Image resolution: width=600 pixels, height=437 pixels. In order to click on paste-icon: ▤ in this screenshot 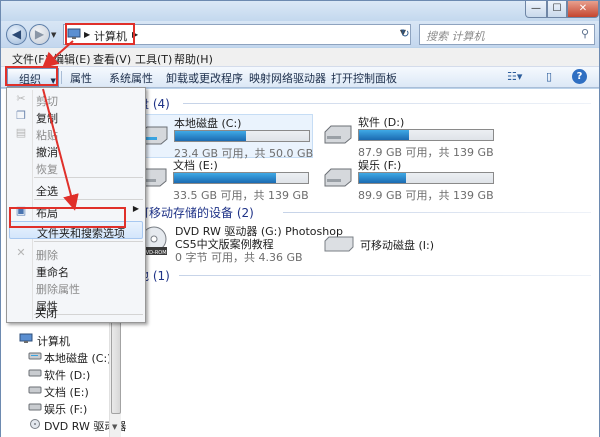, I will do `click(21, 132)`.